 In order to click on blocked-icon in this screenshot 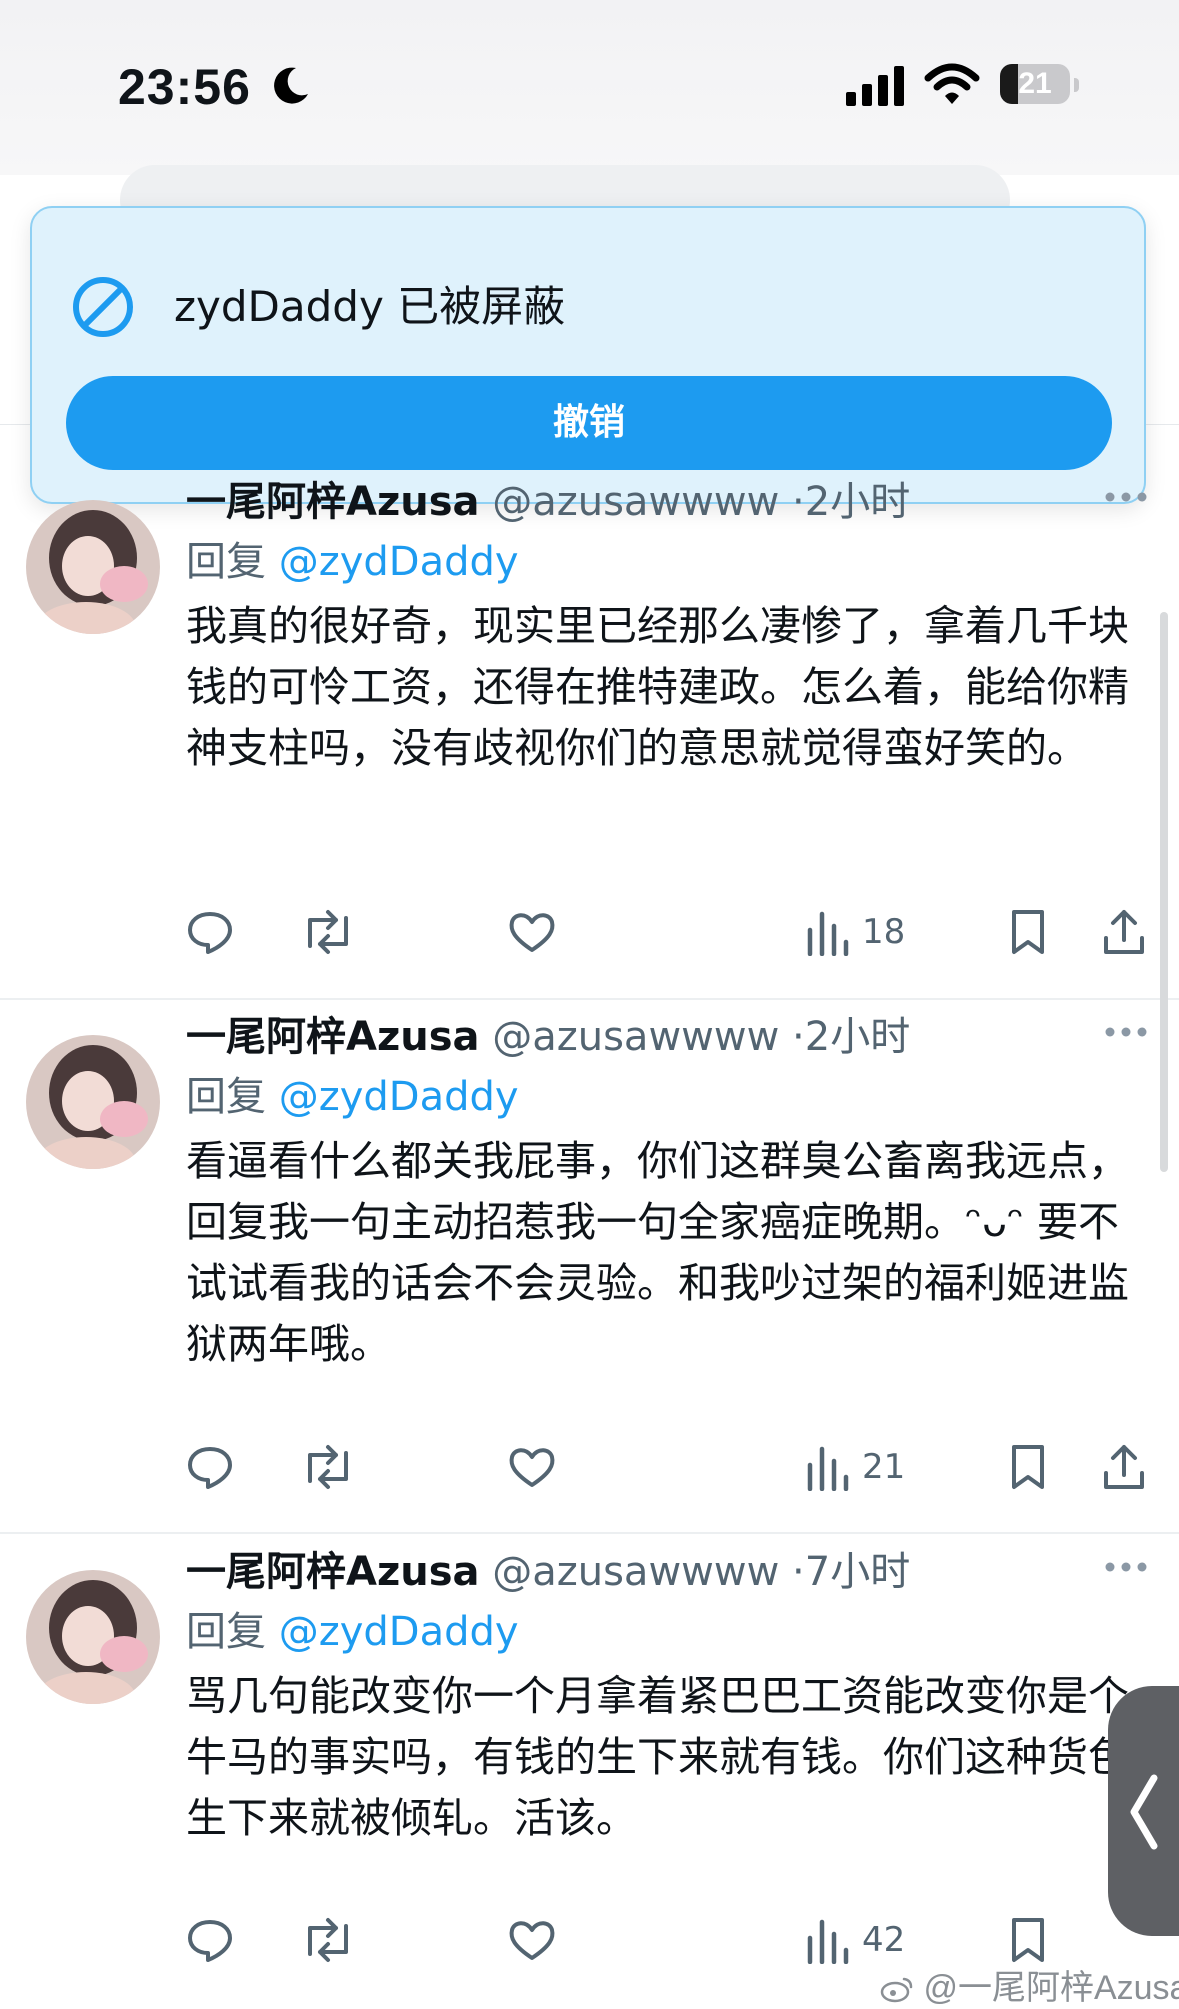, I will do `click(103, 307)`.